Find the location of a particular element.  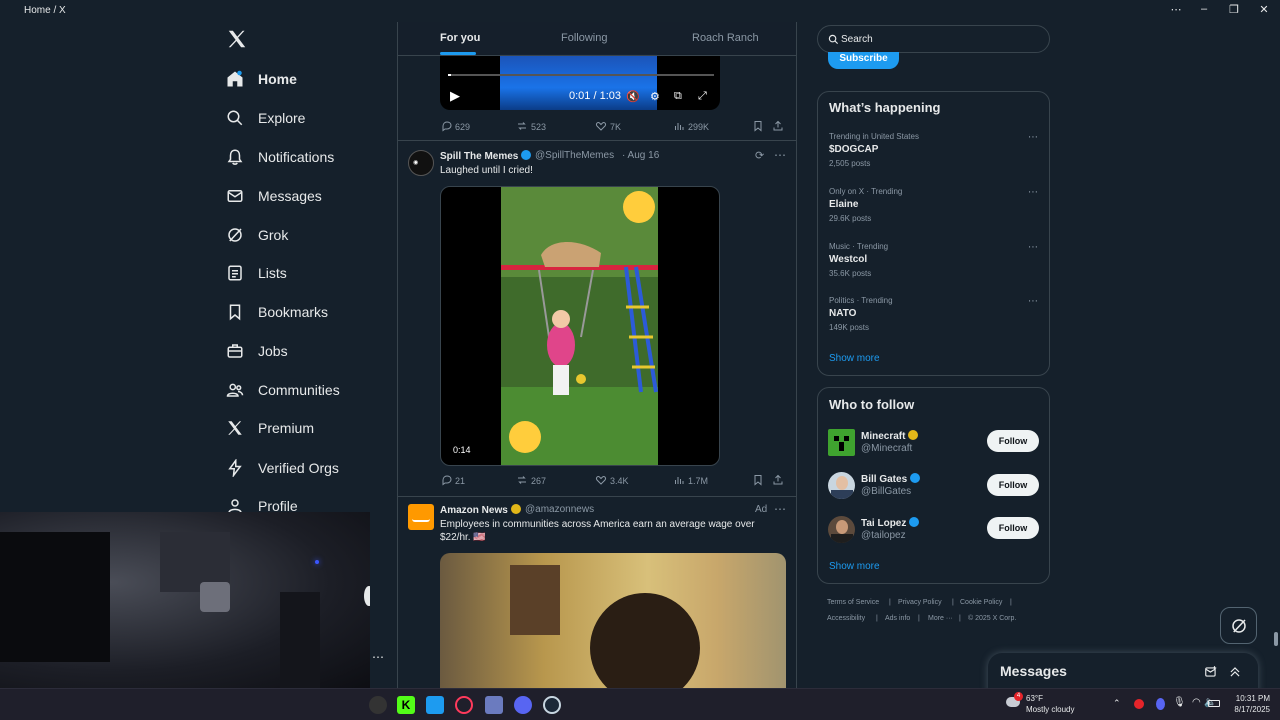

nav-home: Home is located at coordinates (261, 79).